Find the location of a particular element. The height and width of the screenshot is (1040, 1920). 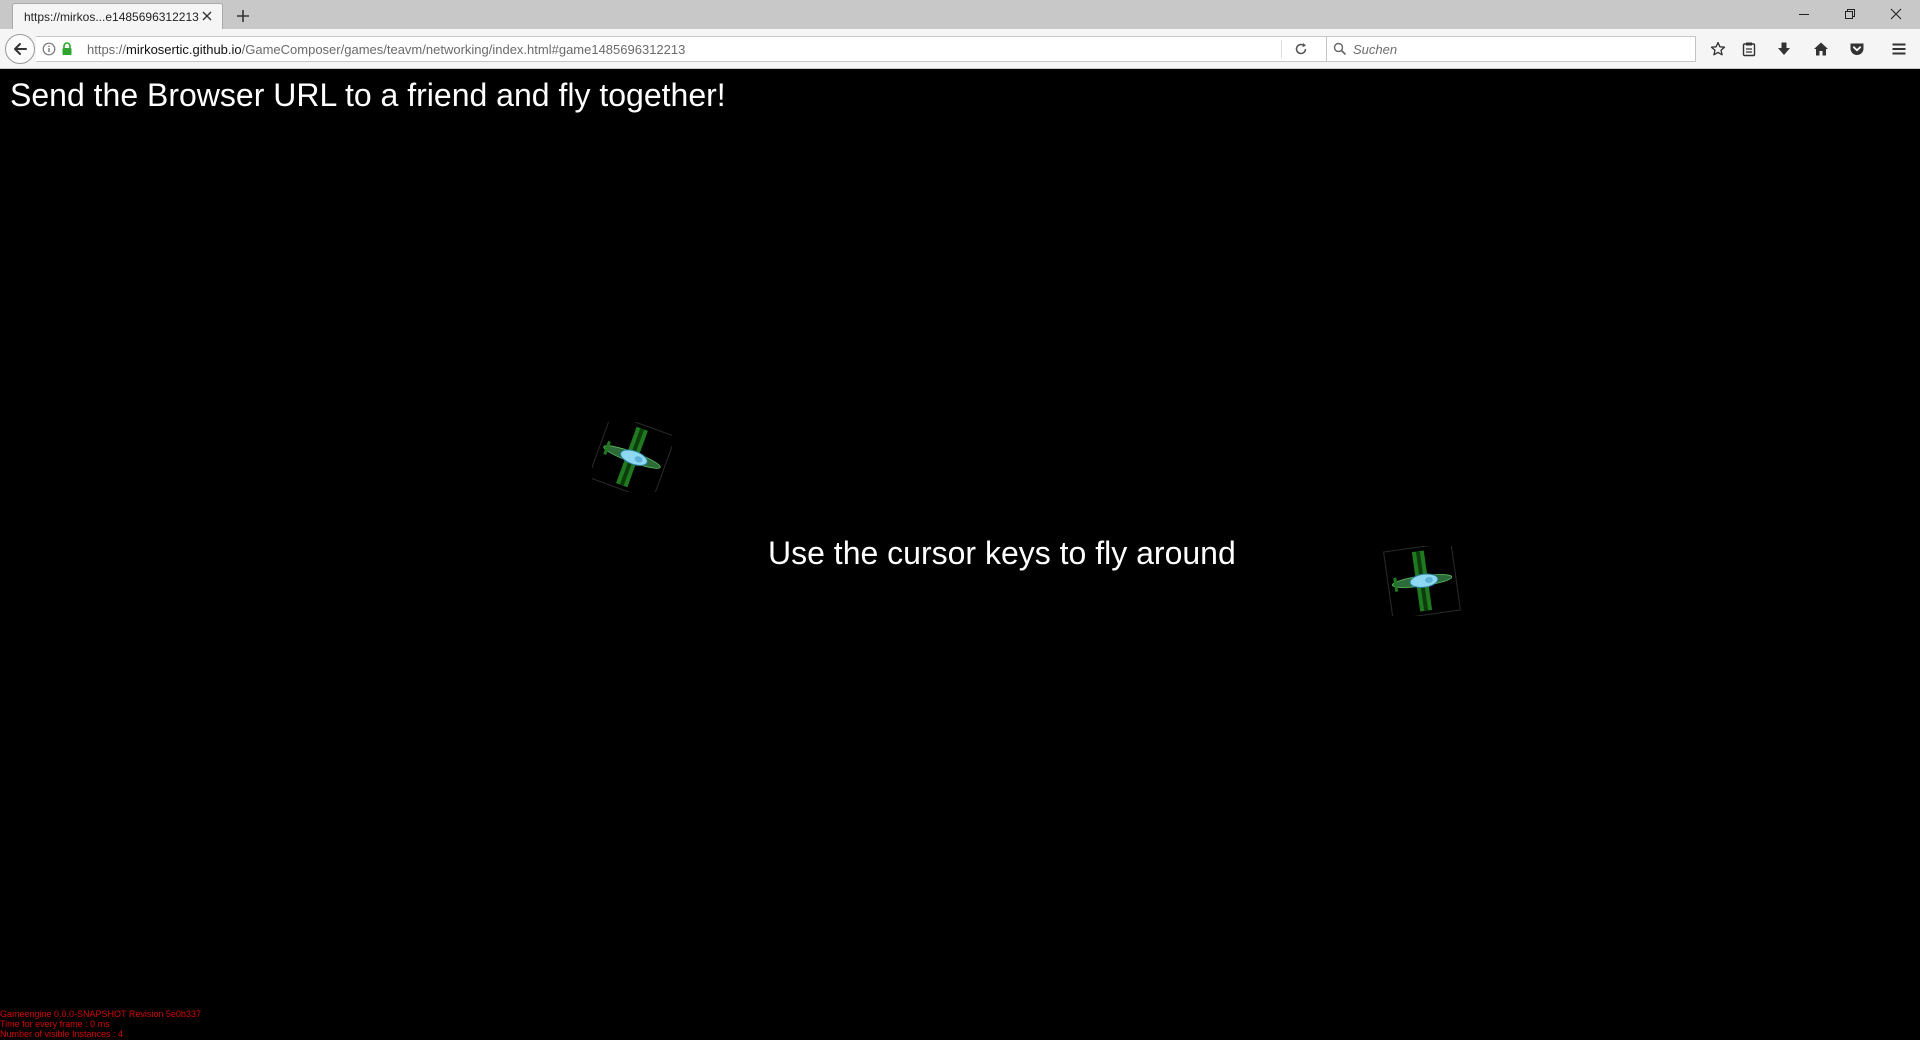

open-menu-button is located at coordinates (1899, 49).